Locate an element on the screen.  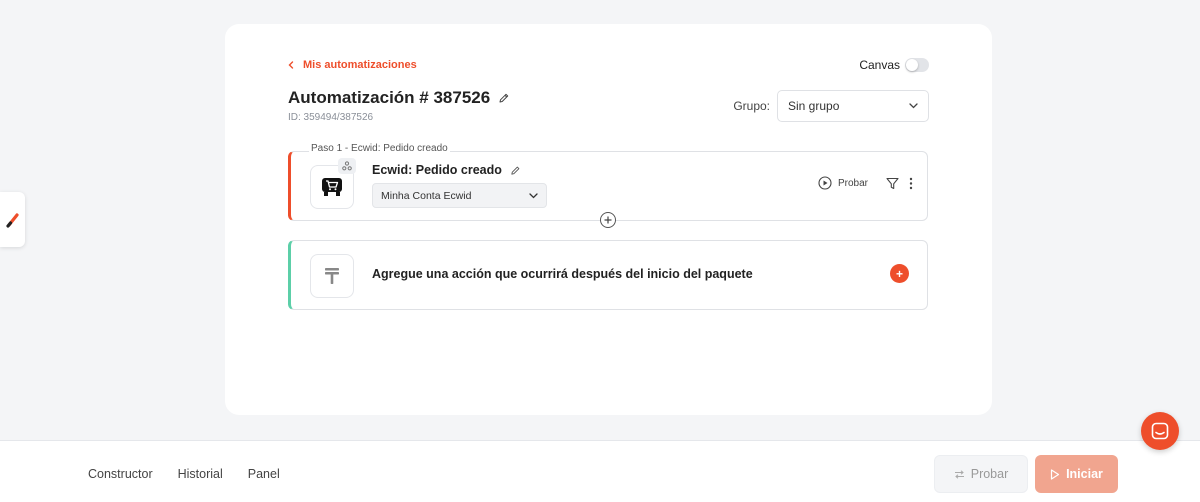
probar-label: Probar is located at coordinates (989, 474).